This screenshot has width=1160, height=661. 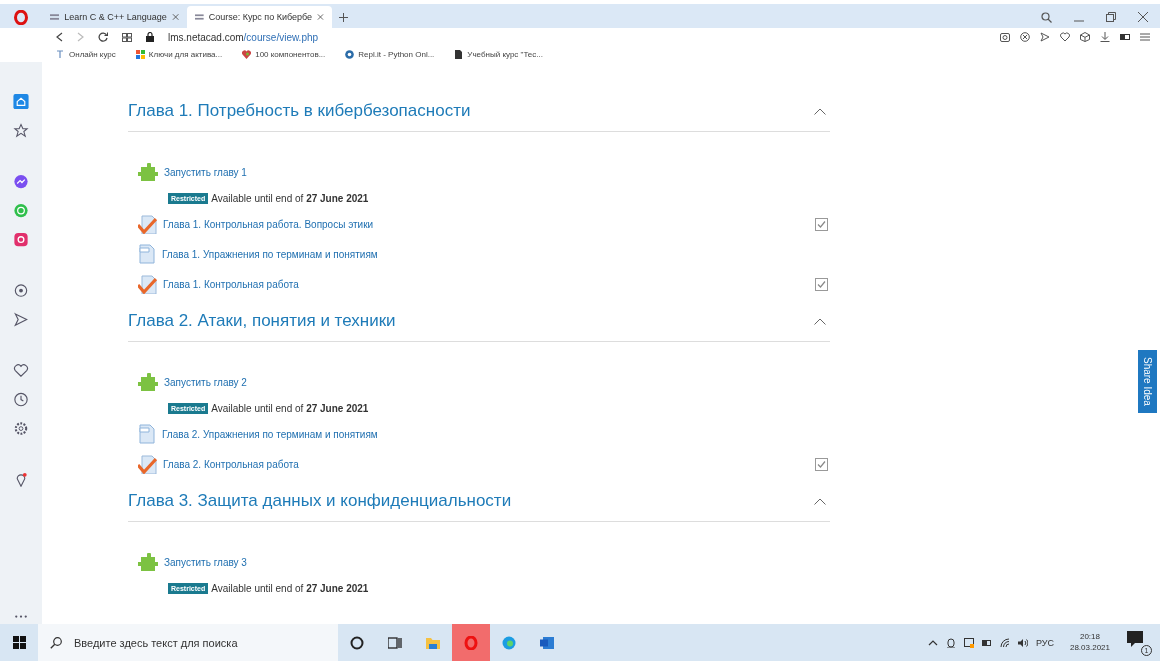 I want to click on browser-tab: Course: Курс по Кибербе, so click(x=259, y=17).